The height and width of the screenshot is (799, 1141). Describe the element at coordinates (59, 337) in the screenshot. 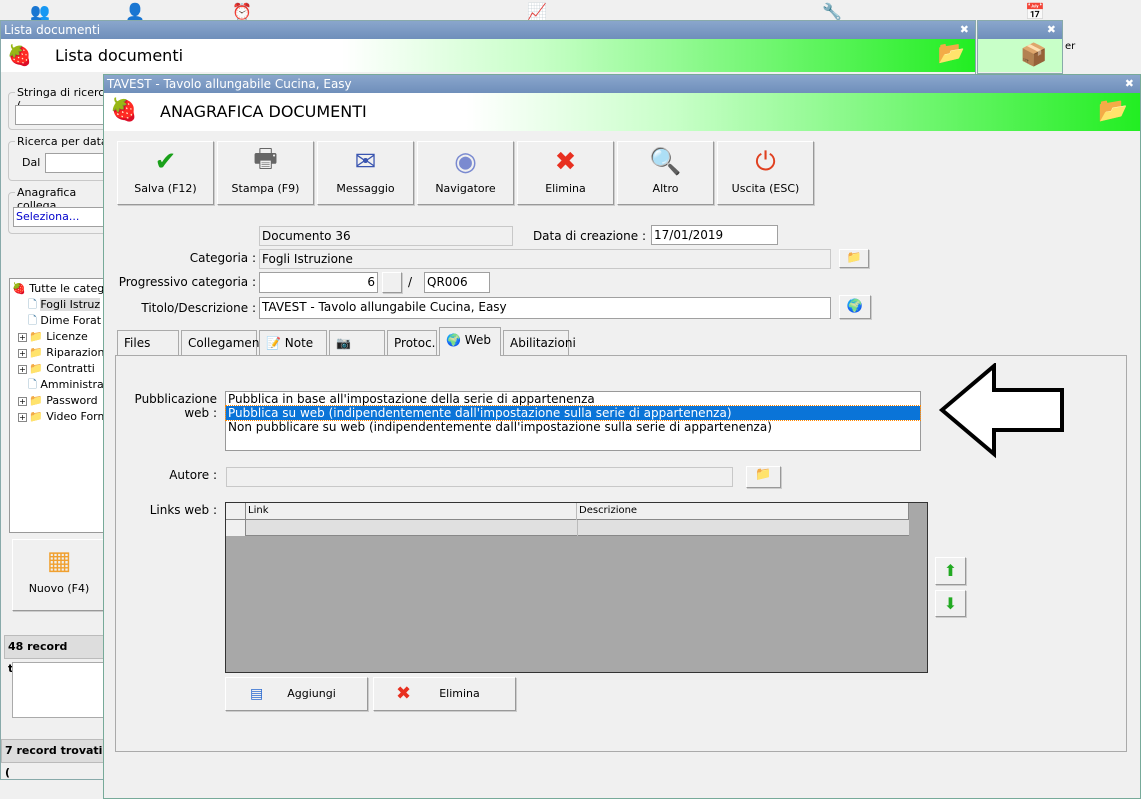

I see `tree-item: + 📁 Licenze` at that location.